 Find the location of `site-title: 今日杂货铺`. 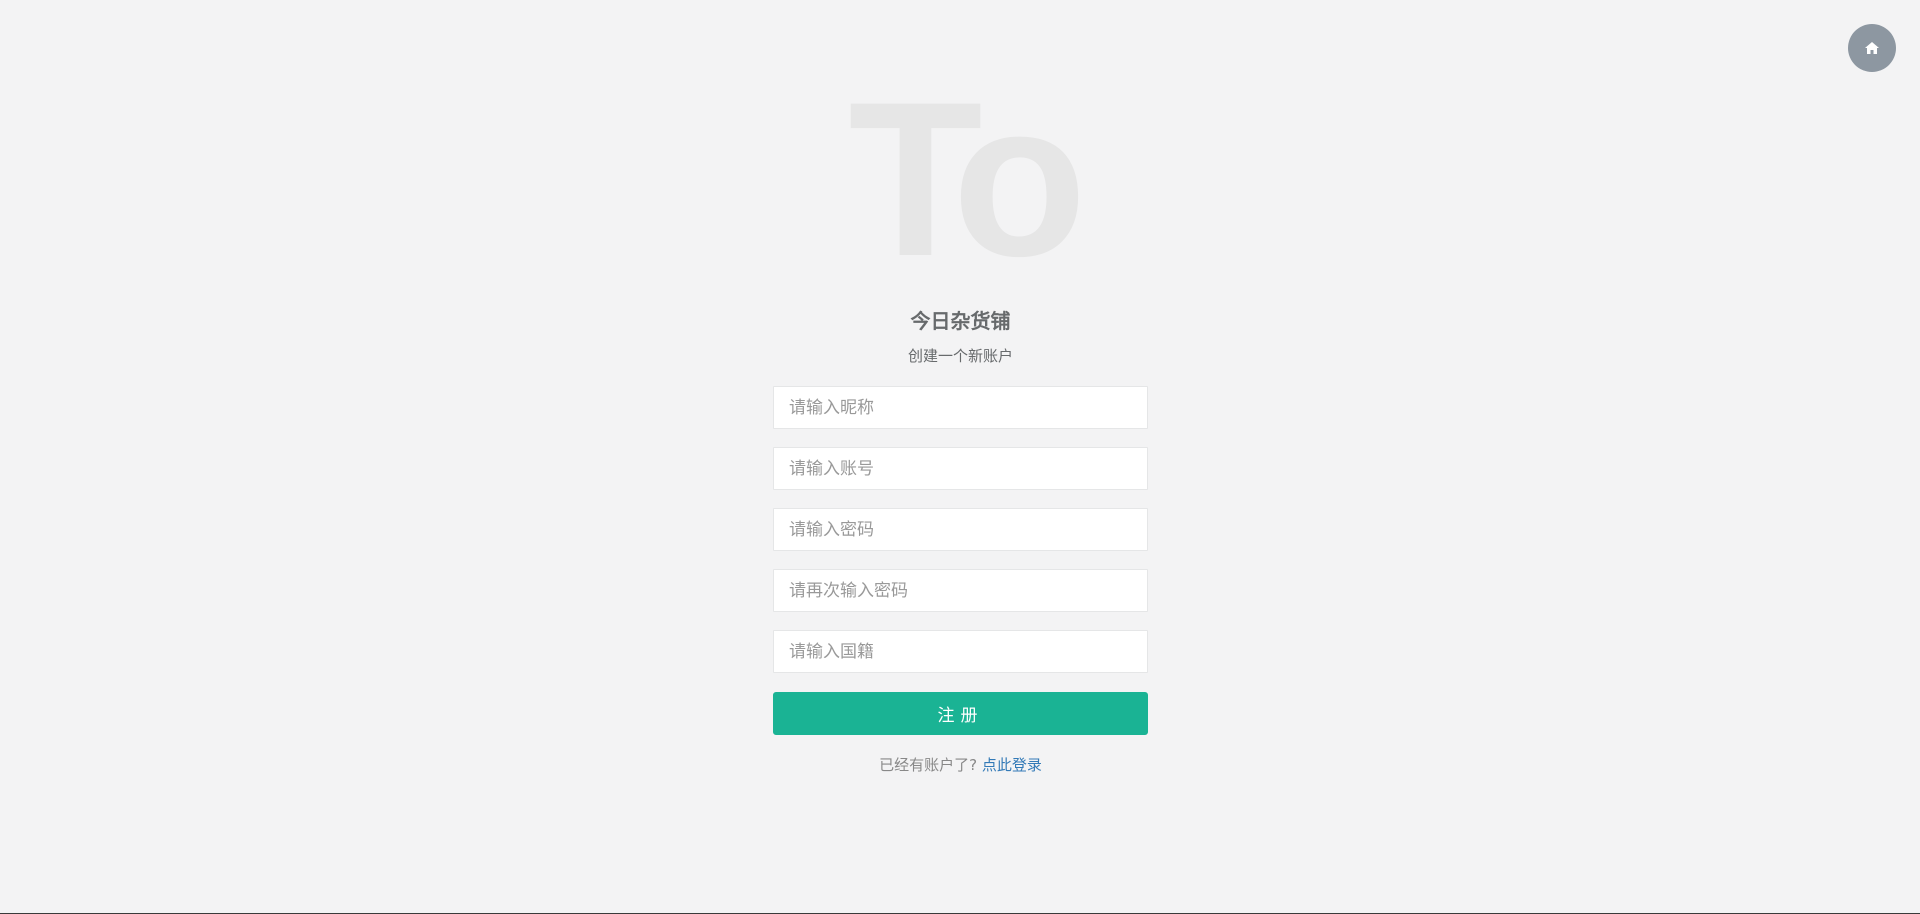

site-title: 今日杂货铺 is located at coordinates (960, 321).